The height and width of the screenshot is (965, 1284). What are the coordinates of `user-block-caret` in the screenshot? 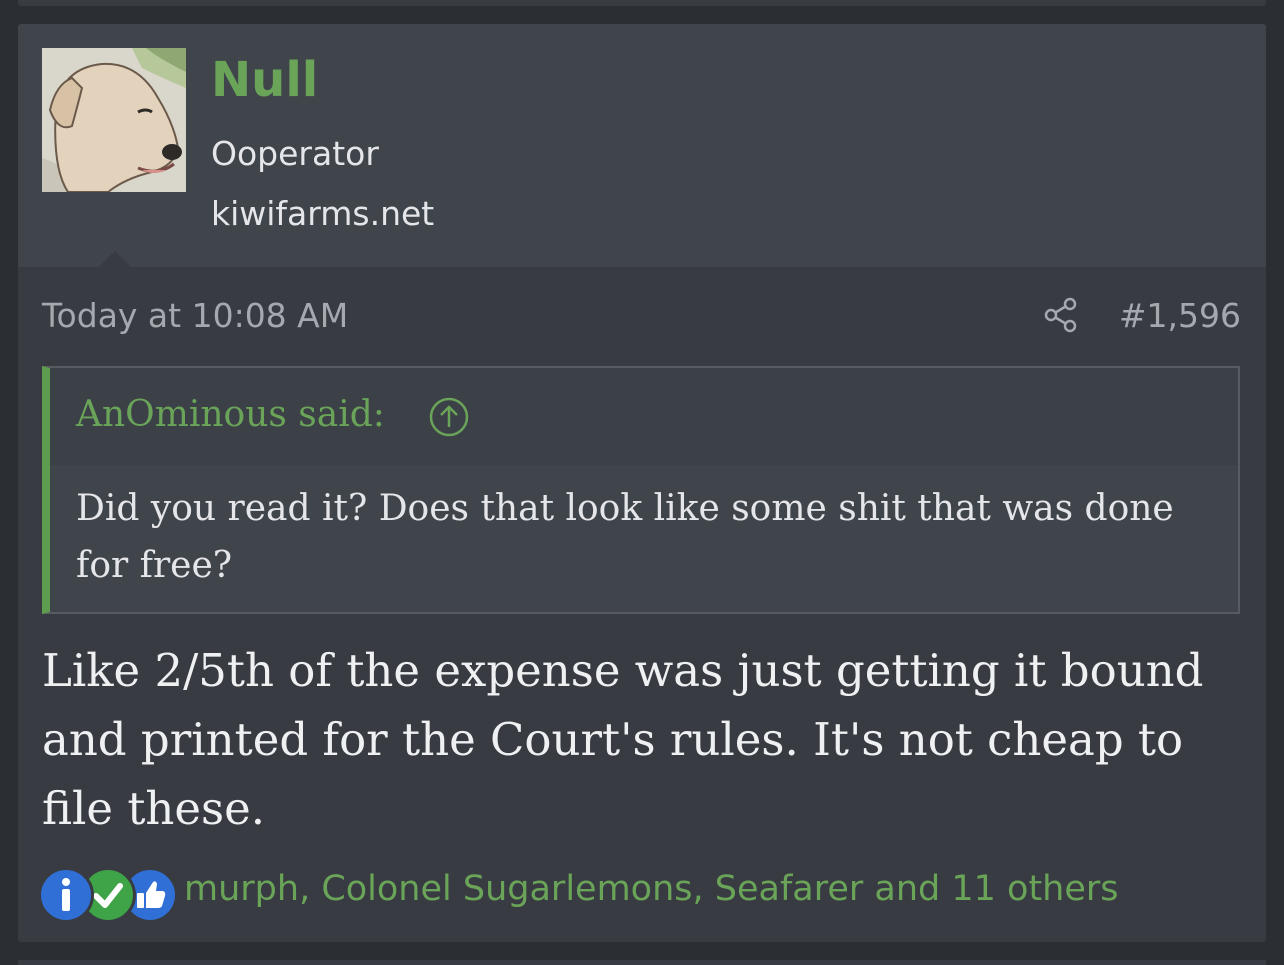 It's located at (115, 259).